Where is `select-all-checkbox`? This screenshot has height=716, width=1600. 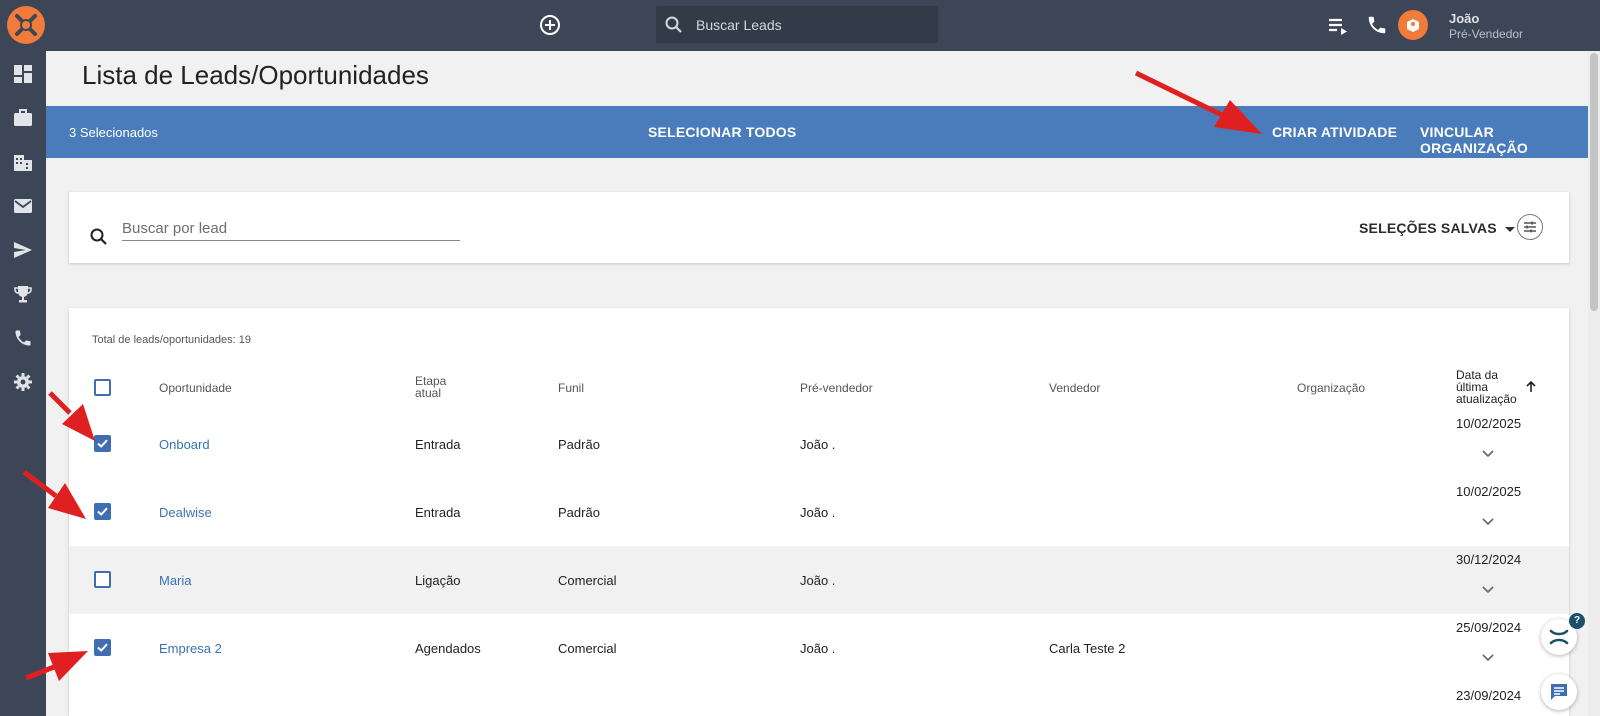 select-all-checkbox is located at coordinates (102, 387).